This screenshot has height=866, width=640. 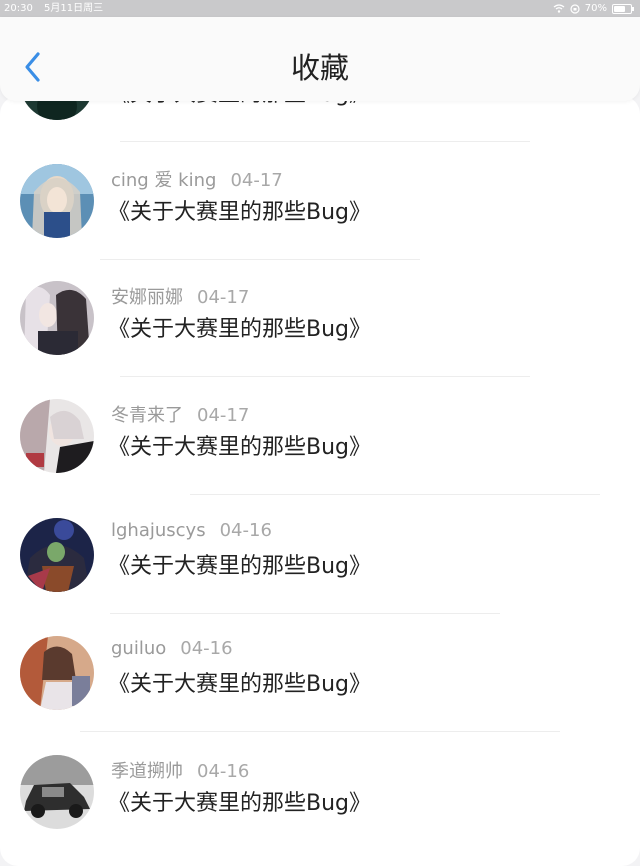 I want to click on status-bar: 20:30 5月11日周三 70%, so click(x=320, y=8).